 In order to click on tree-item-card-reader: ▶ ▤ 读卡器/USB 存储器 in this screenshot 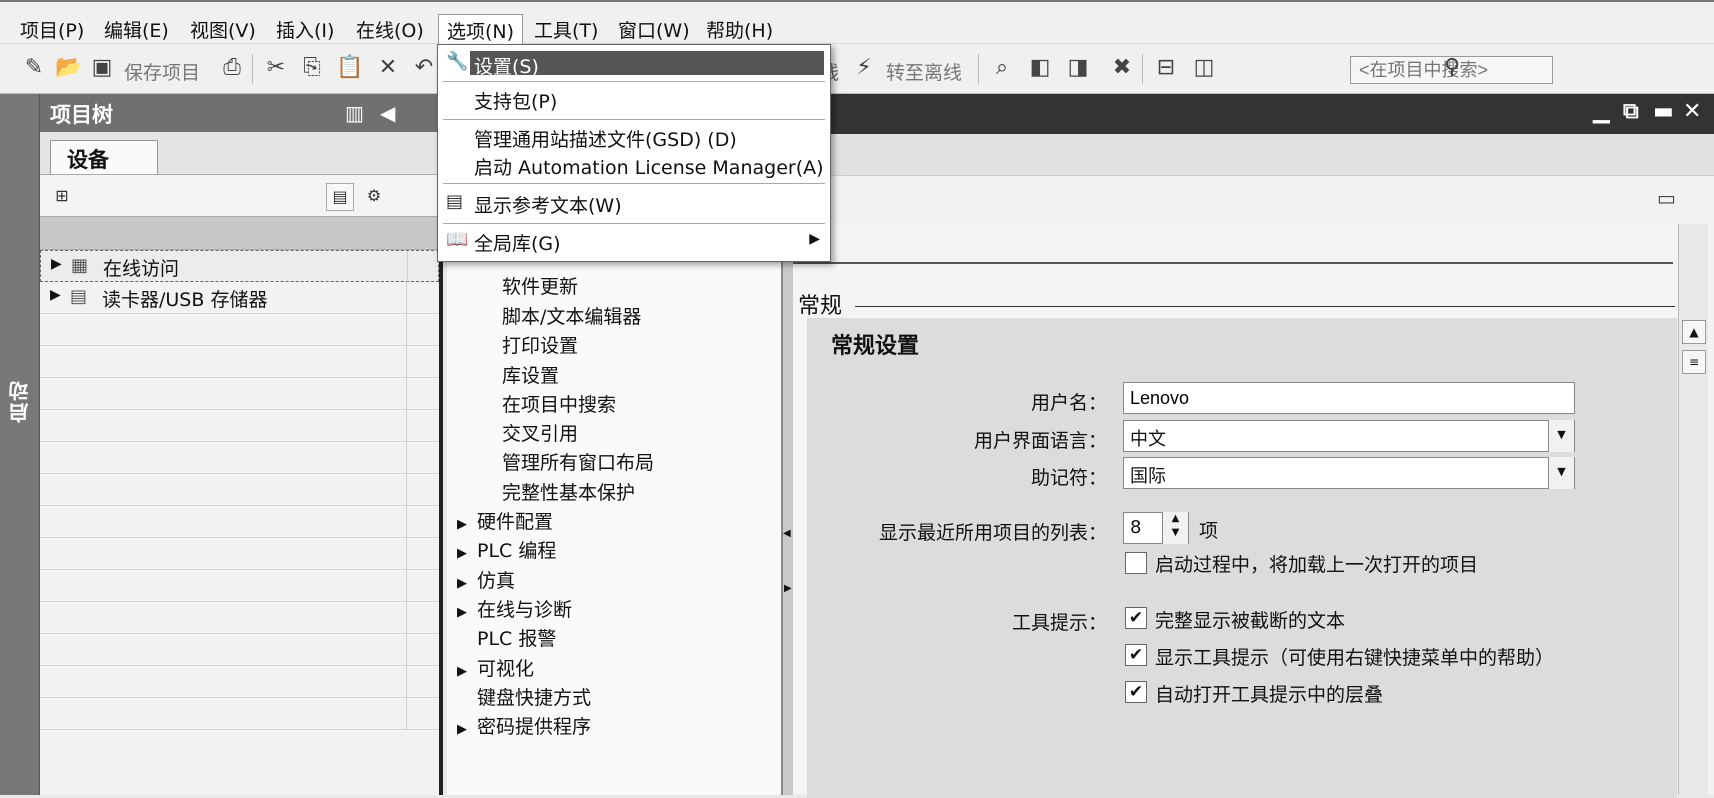, I will do `click(239, 298)`.